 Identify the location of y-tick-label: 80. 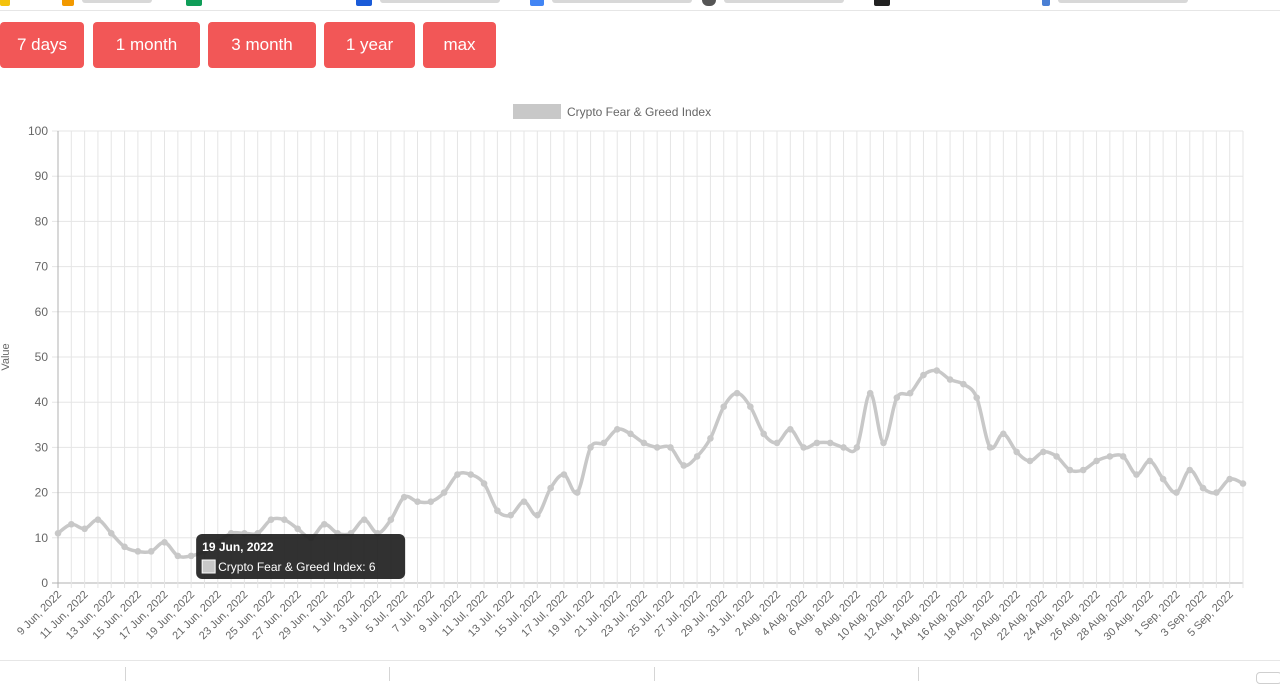
(42, 221).